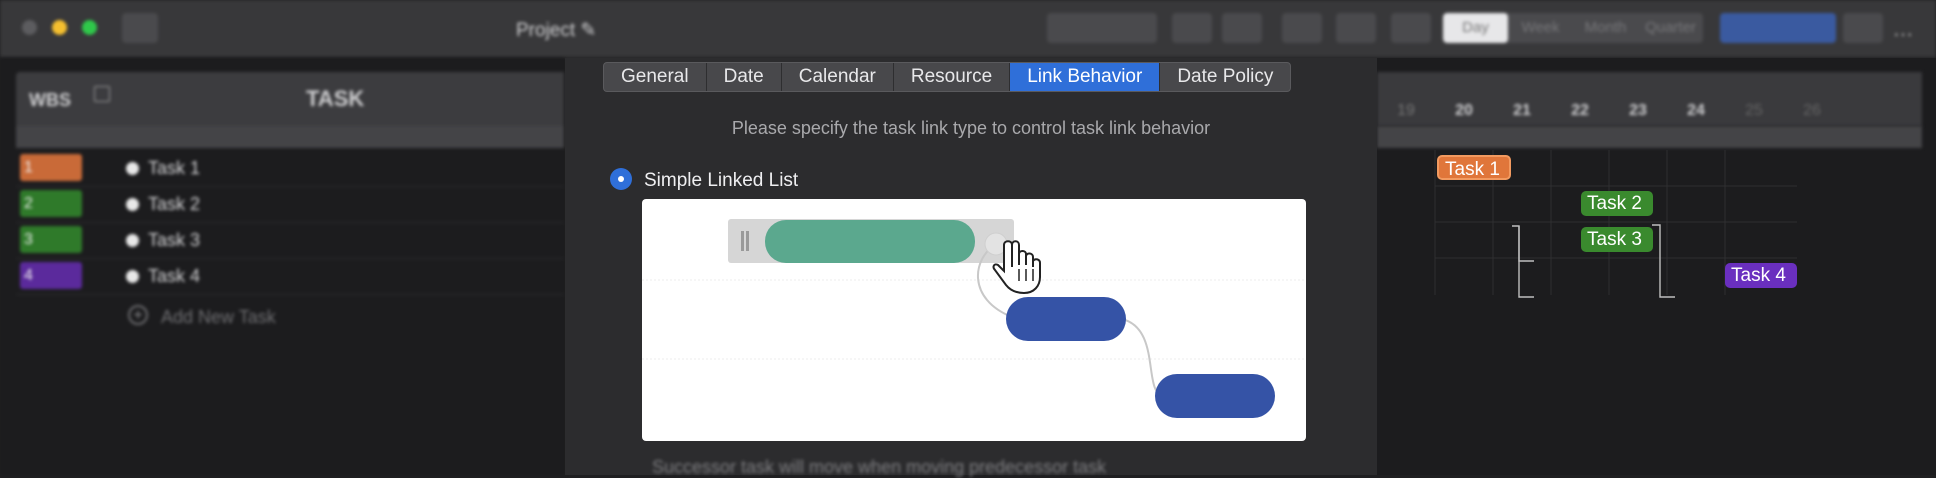 The width and height of the screenshot is (1936, 478). What do you see at coordinates (744, 77) in the screenshot?
I see `tab-date: Date` at bounding box center [744, 77].